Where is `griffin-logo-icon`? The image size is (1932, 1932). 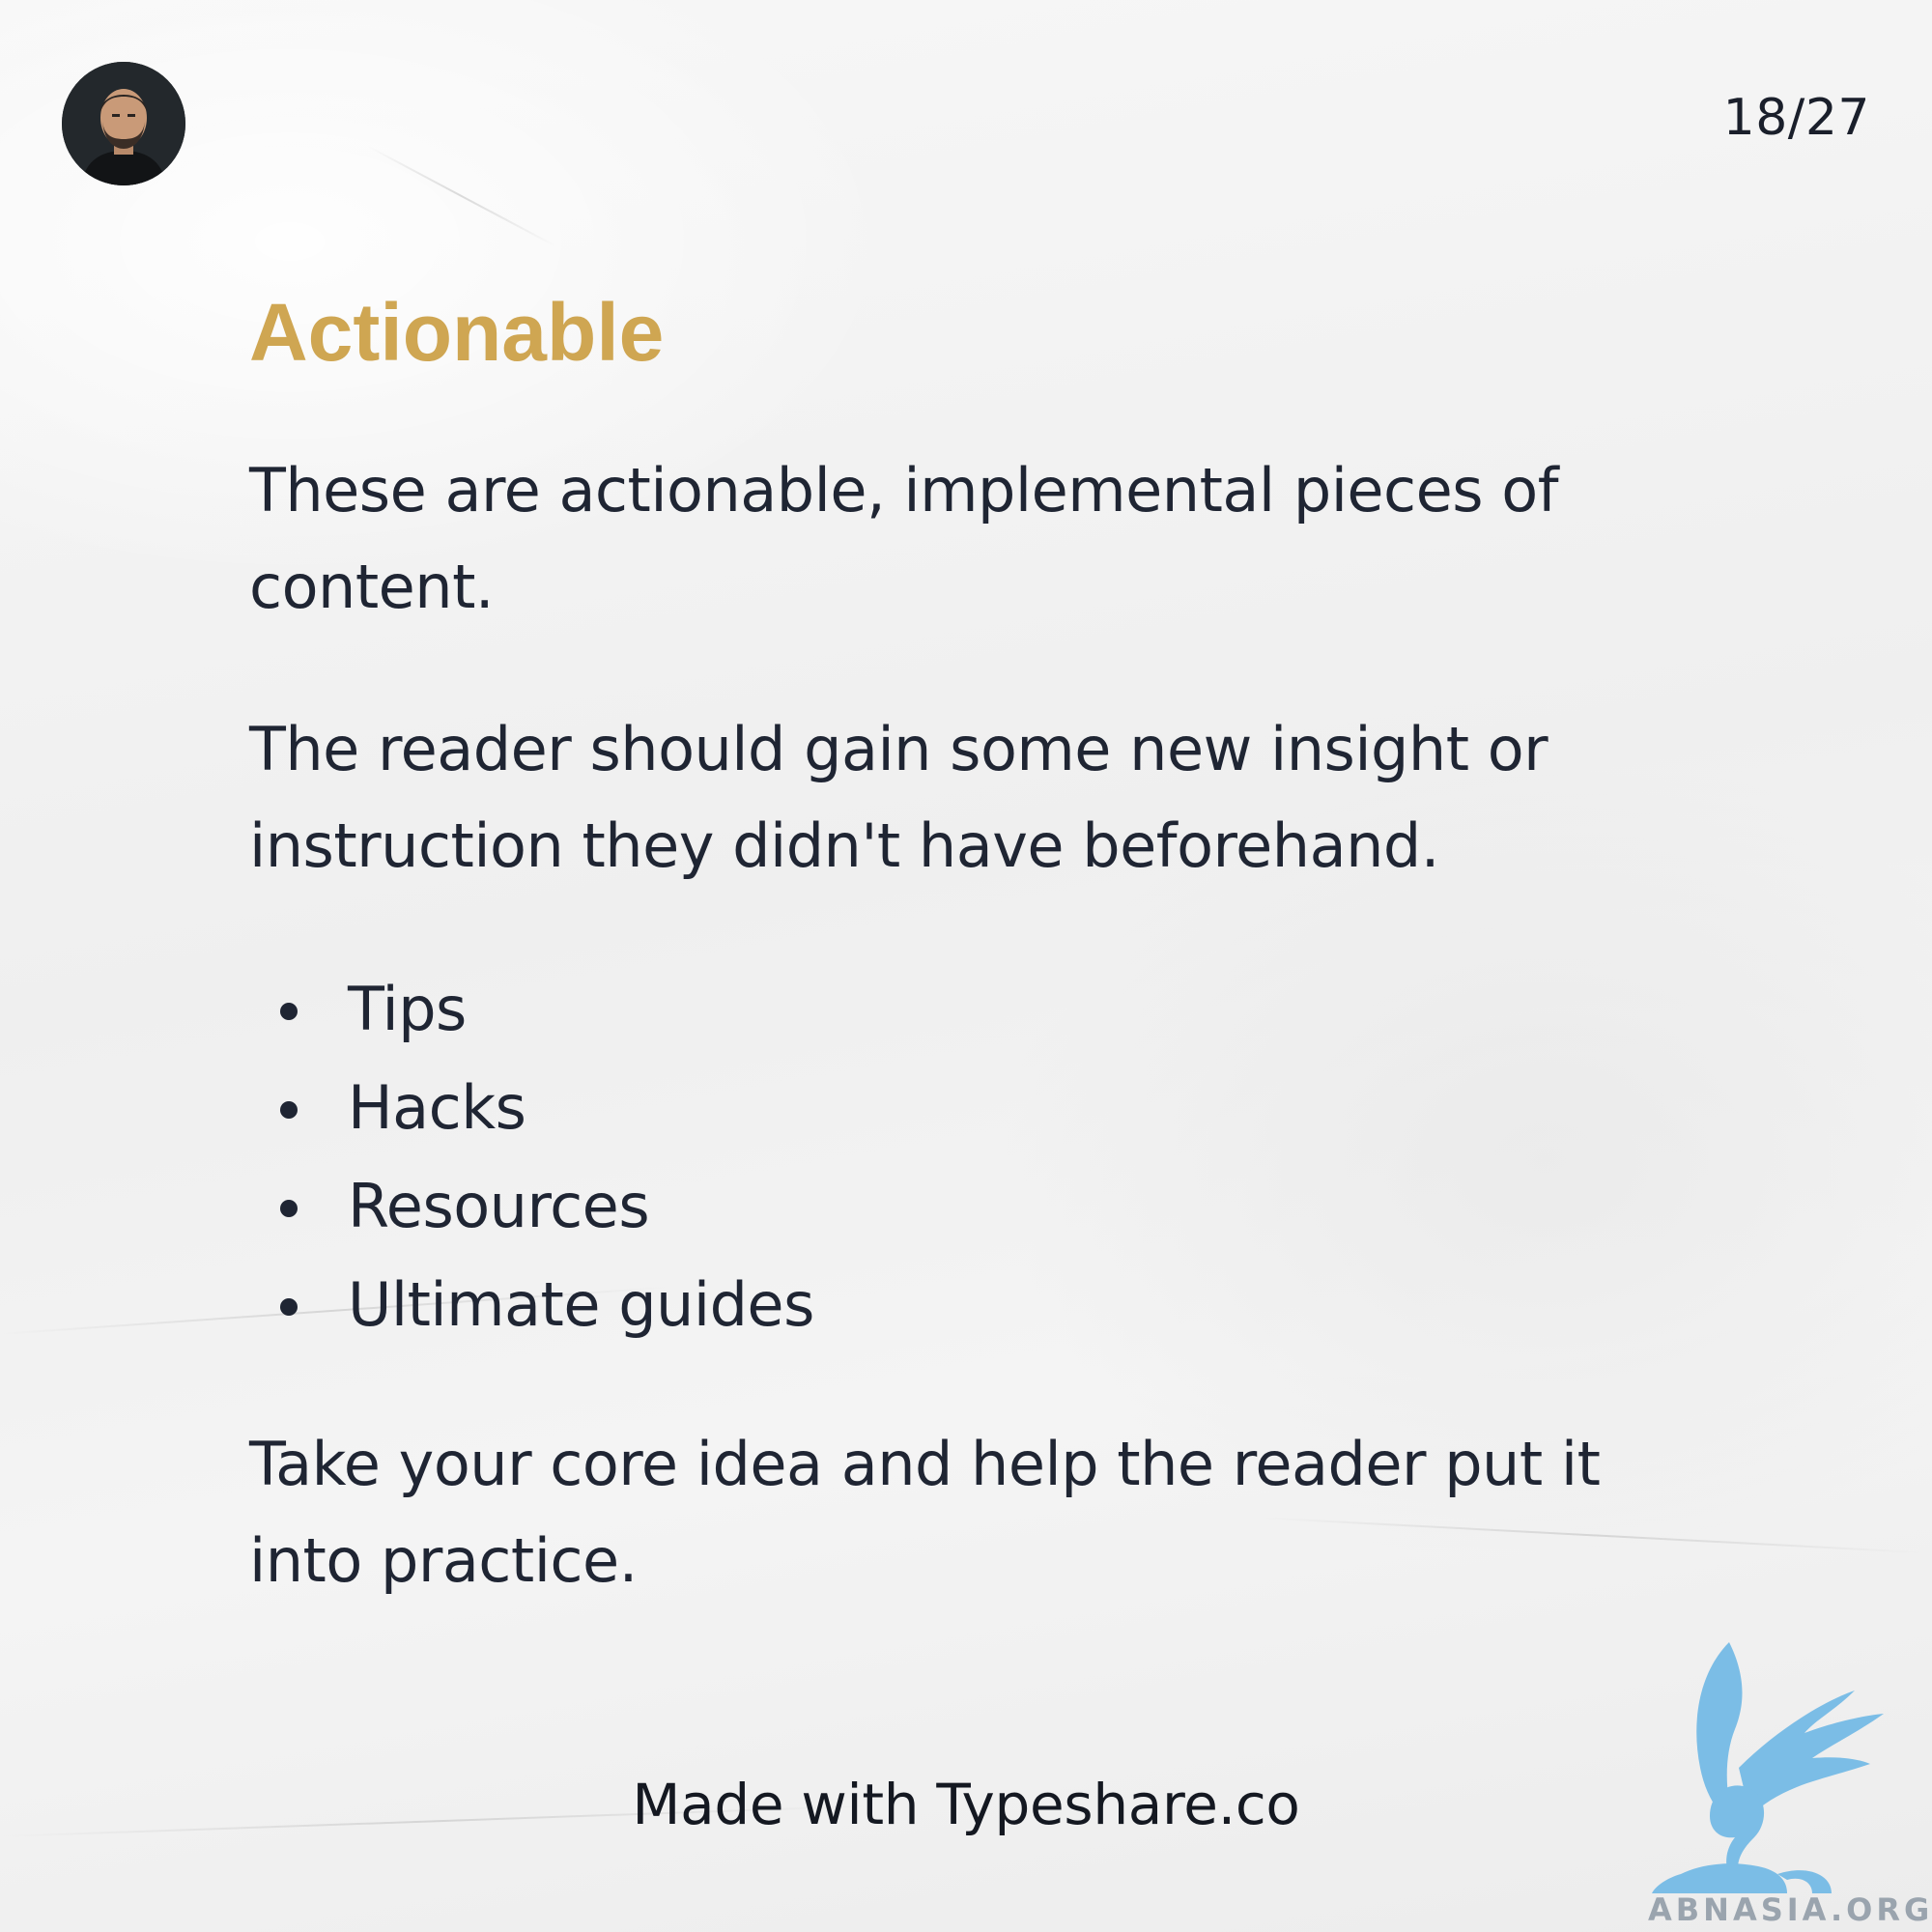
griffin-logo-icon is located at coordinates (1768, 1767).